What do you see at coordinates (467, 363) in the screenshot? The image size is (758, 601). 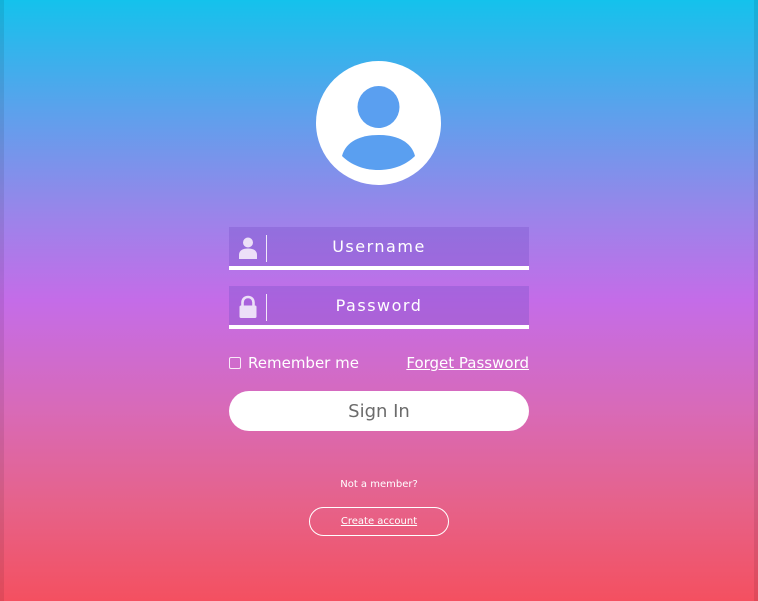 I see `forget-password-link: Forget Password` at bounding box center [467, 363].